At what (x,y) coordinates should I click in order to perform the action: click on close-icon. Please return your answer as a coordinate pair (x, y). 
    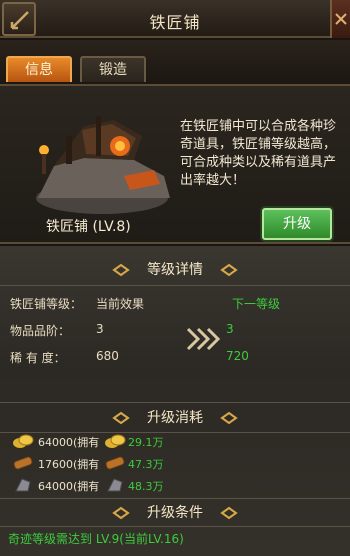
    Looking at the image, I should click on (341, 19).